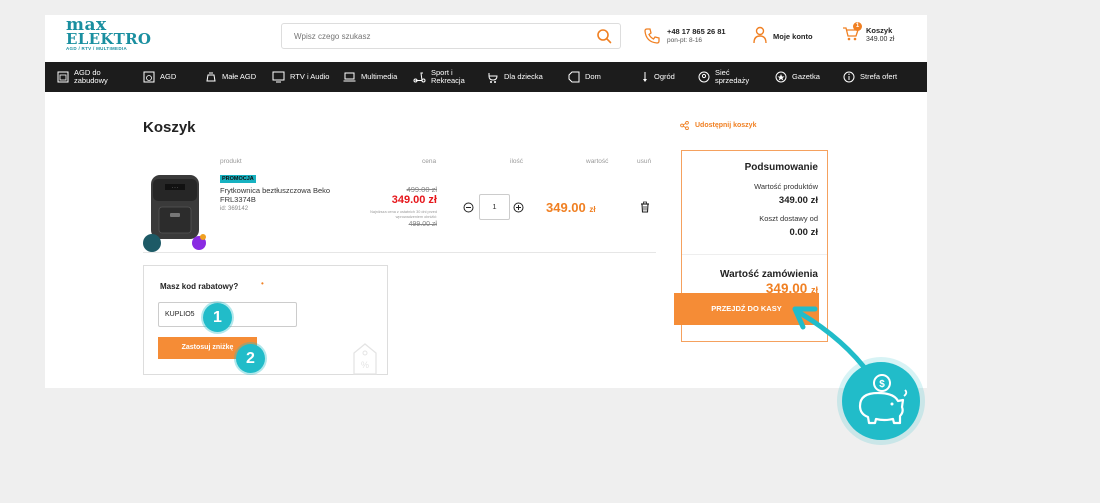  I want to click on nav-item-rtv-audio: RTV i Audio, so click(300, 77).